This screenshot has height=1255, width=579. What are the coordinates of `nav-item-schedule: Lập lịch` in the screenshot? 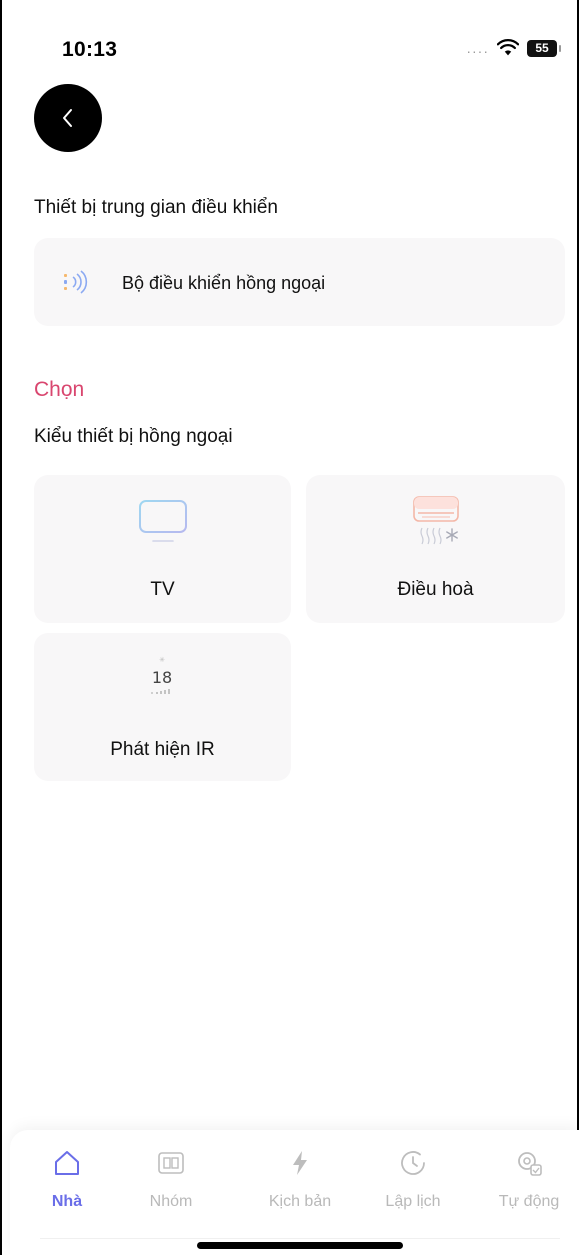 It's located at (413, 1180).